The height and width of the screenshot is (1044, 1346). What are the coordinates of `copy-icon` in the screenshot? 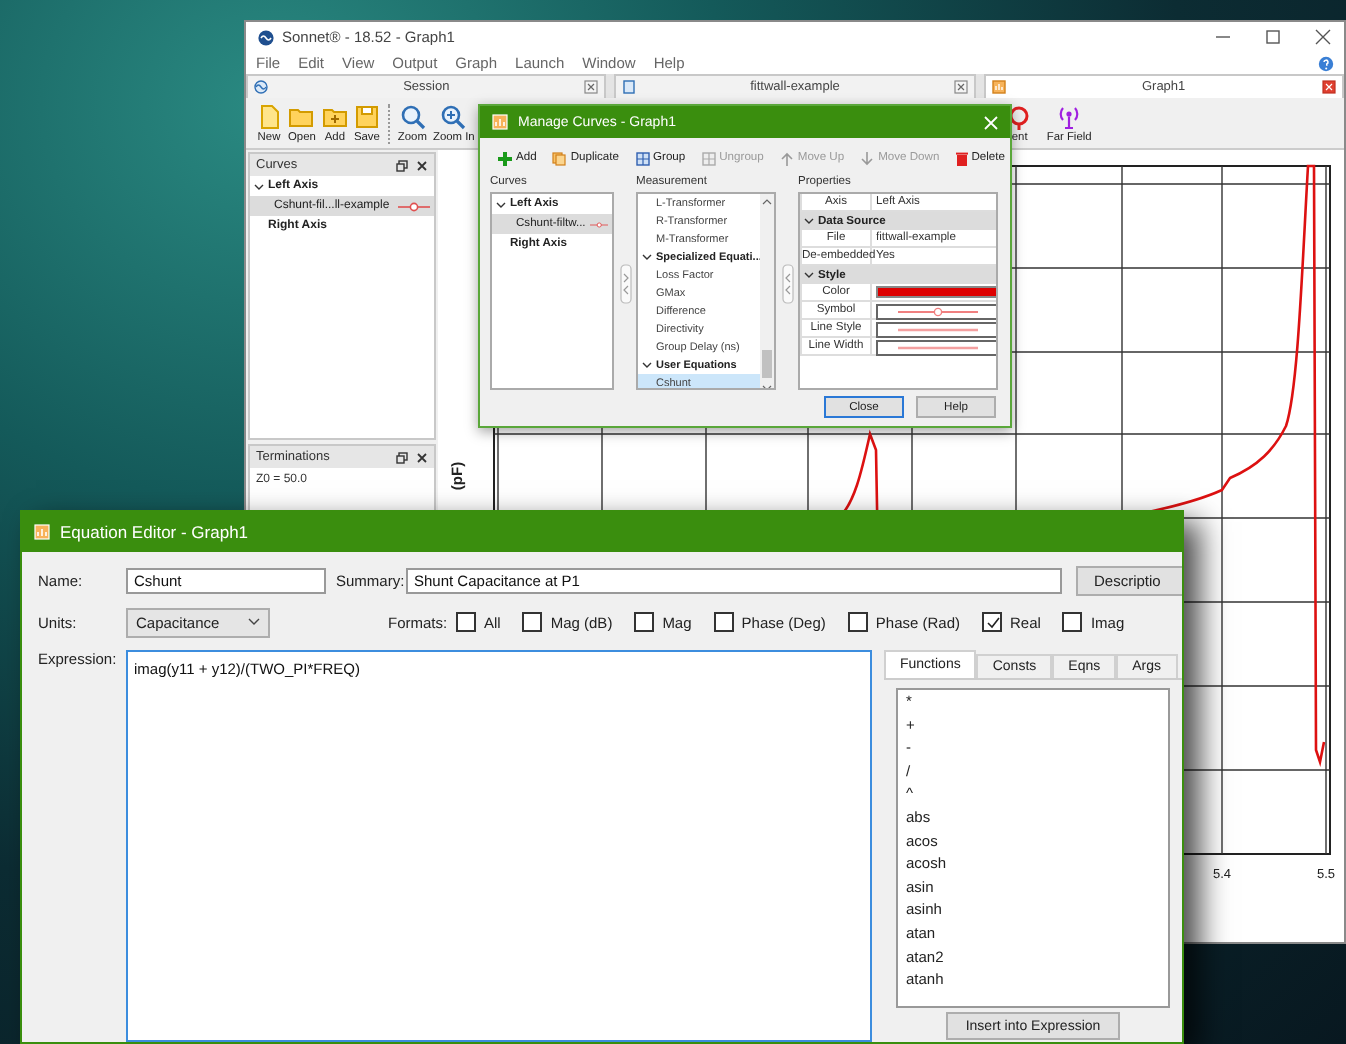 It's located at (559, 158).